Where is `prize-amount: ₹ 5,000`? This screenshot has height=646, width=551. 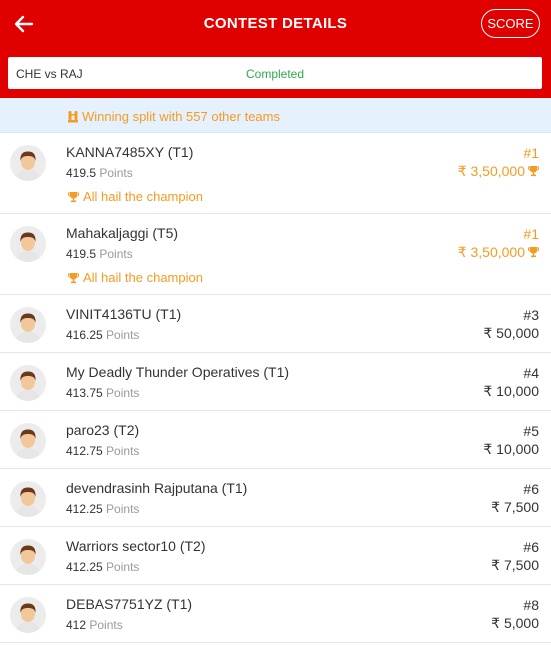 prize-amount: ₹ 5,000 is located at coordinates (515, 623).